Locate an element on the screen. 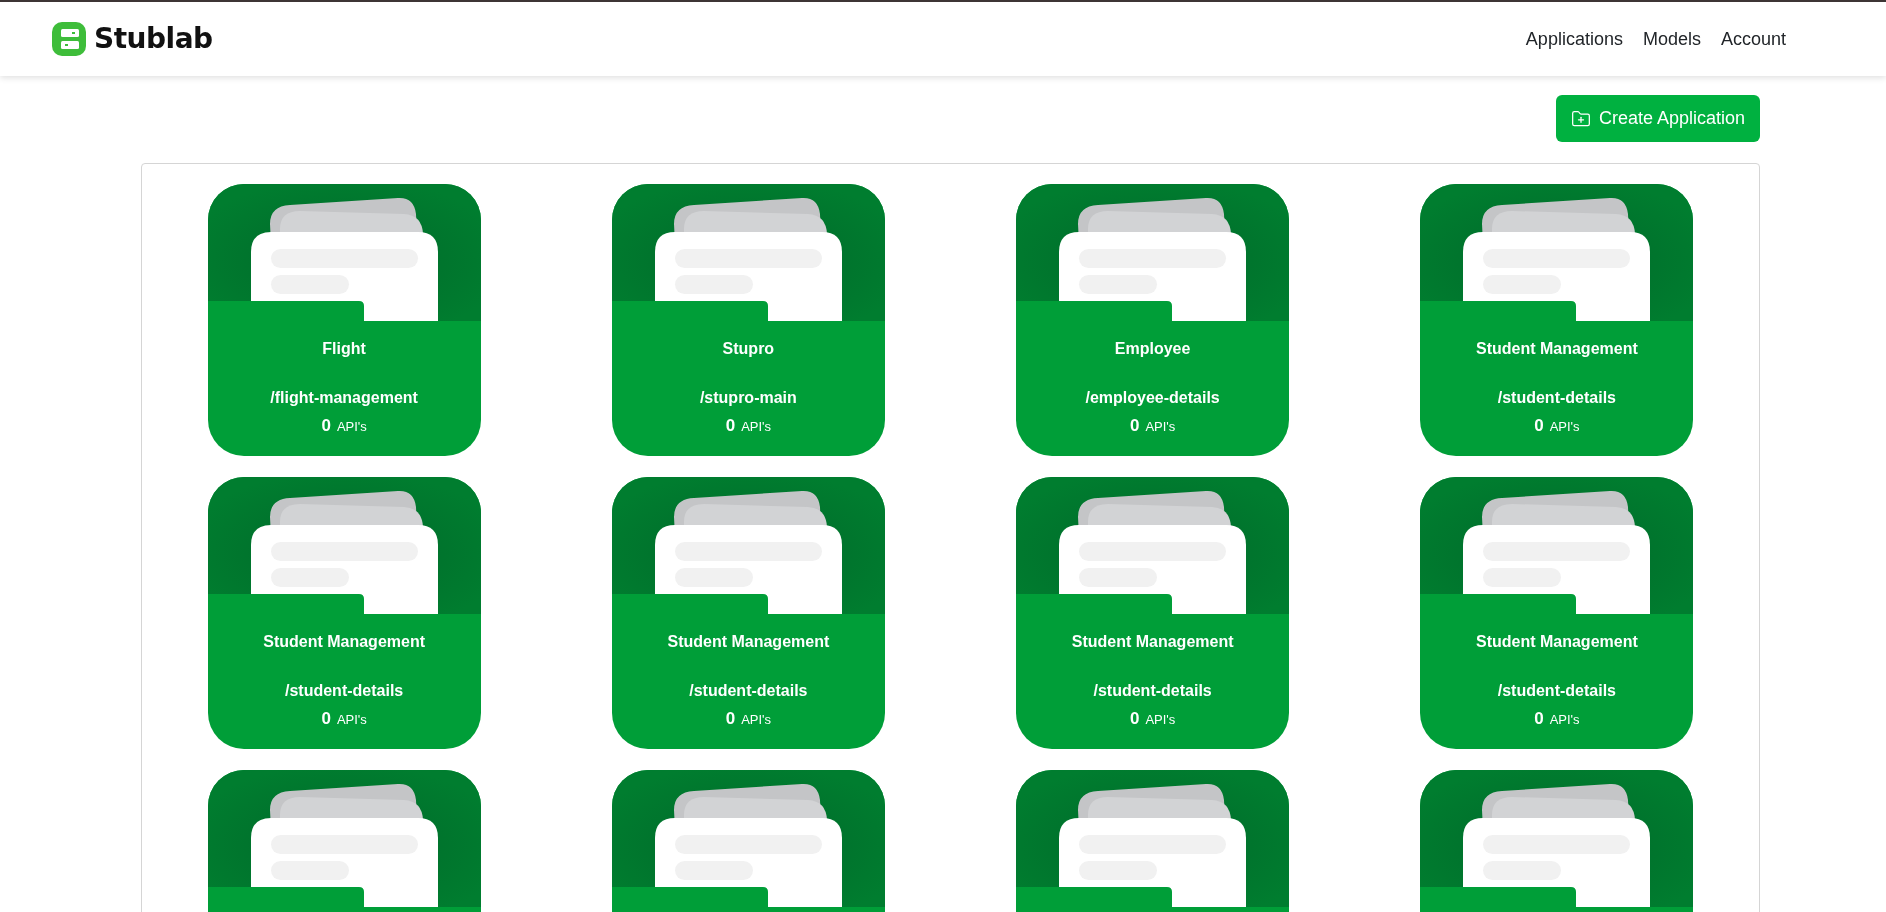 The image size is (1886, 912). create-application-button: Create Application is located at coordinates (1657, 118).